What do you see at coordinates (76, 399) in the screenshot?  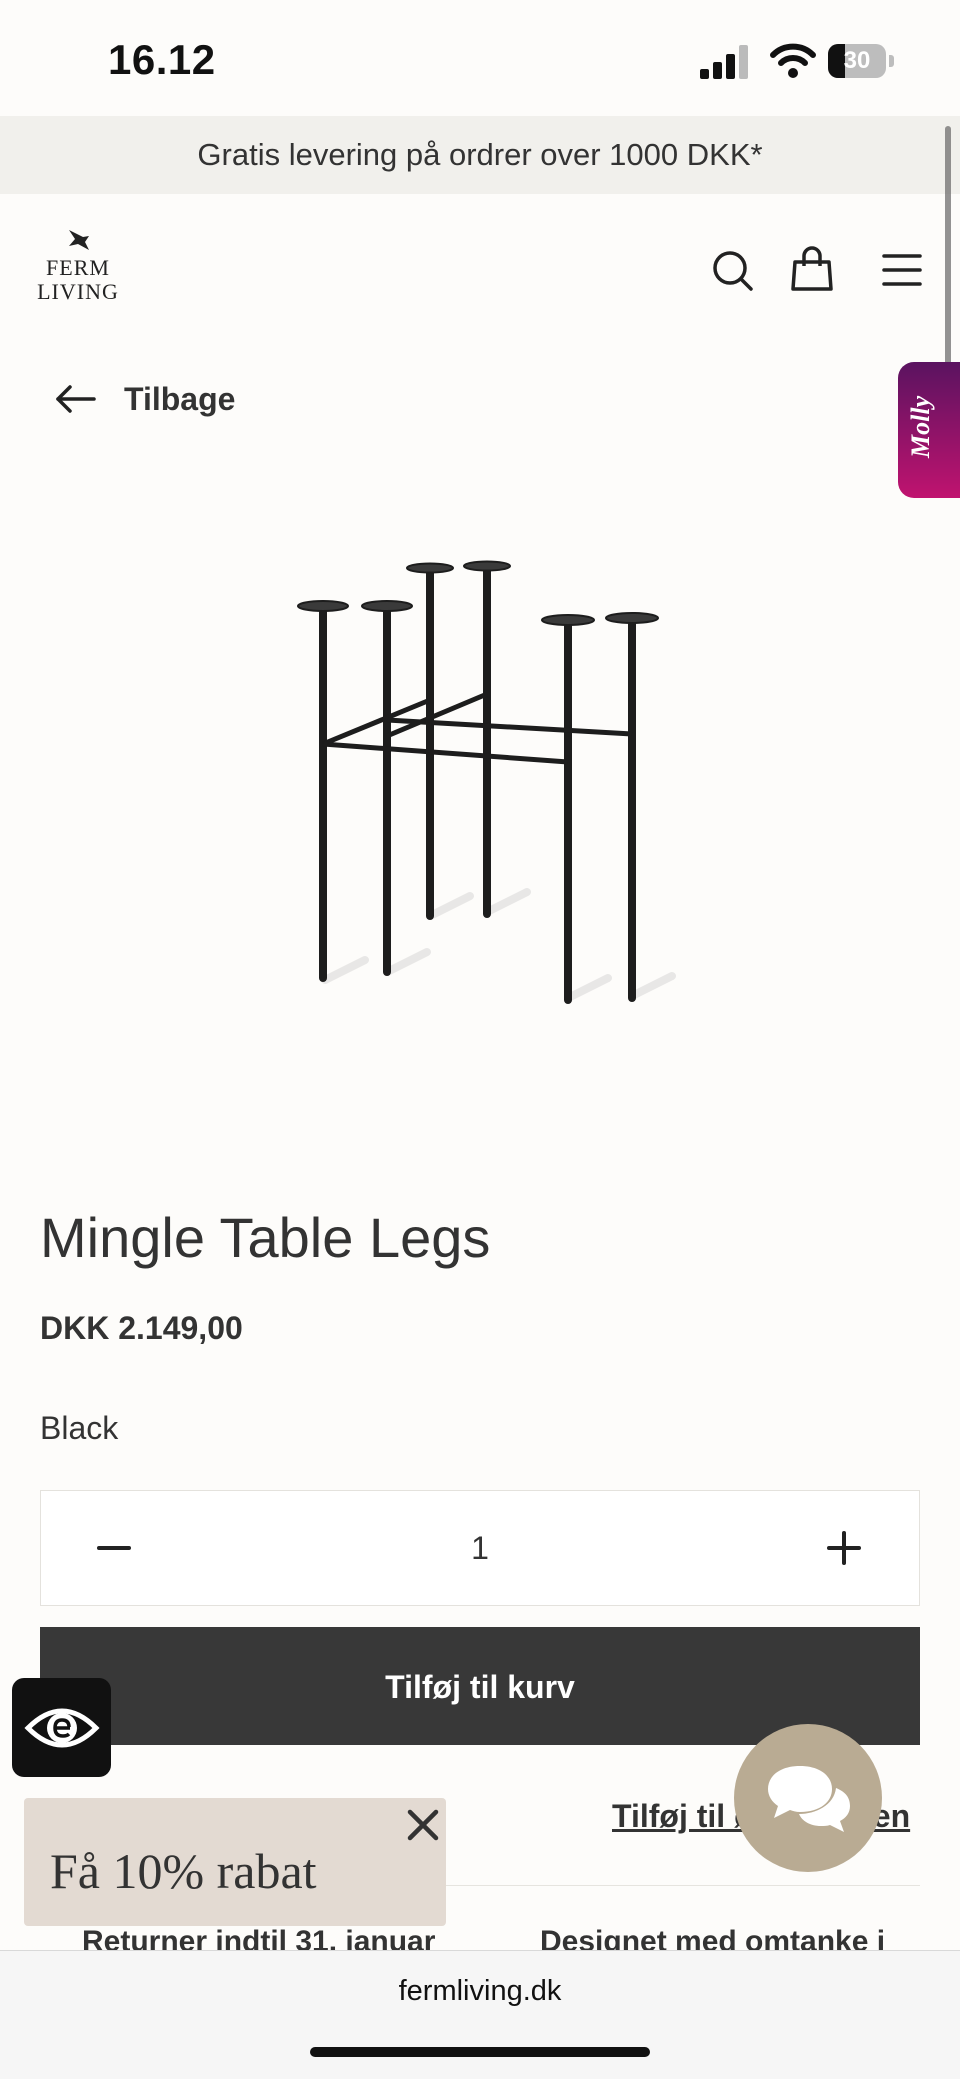 I see `arrow-left-icon` at bounding box center [76, 399].